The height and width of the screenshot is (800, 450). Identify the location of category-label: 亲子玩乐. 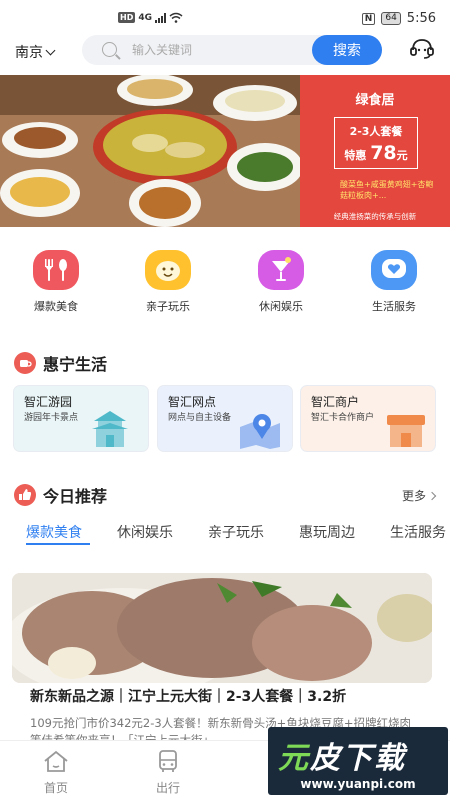
(168, 306).